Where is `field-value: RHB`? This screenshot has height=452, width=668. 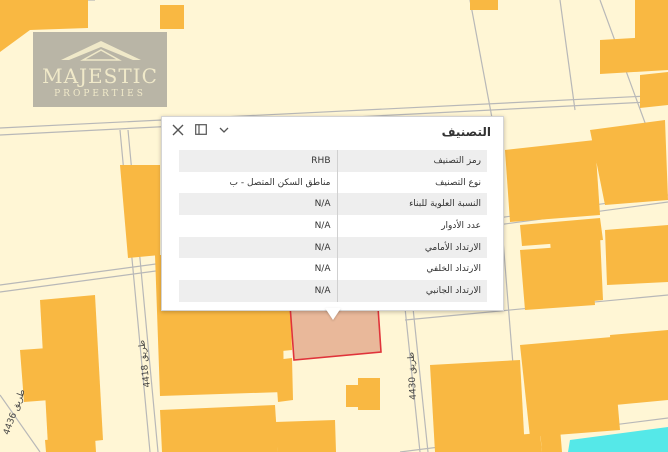
field-value: RHB is located at coordinates (258, 161).